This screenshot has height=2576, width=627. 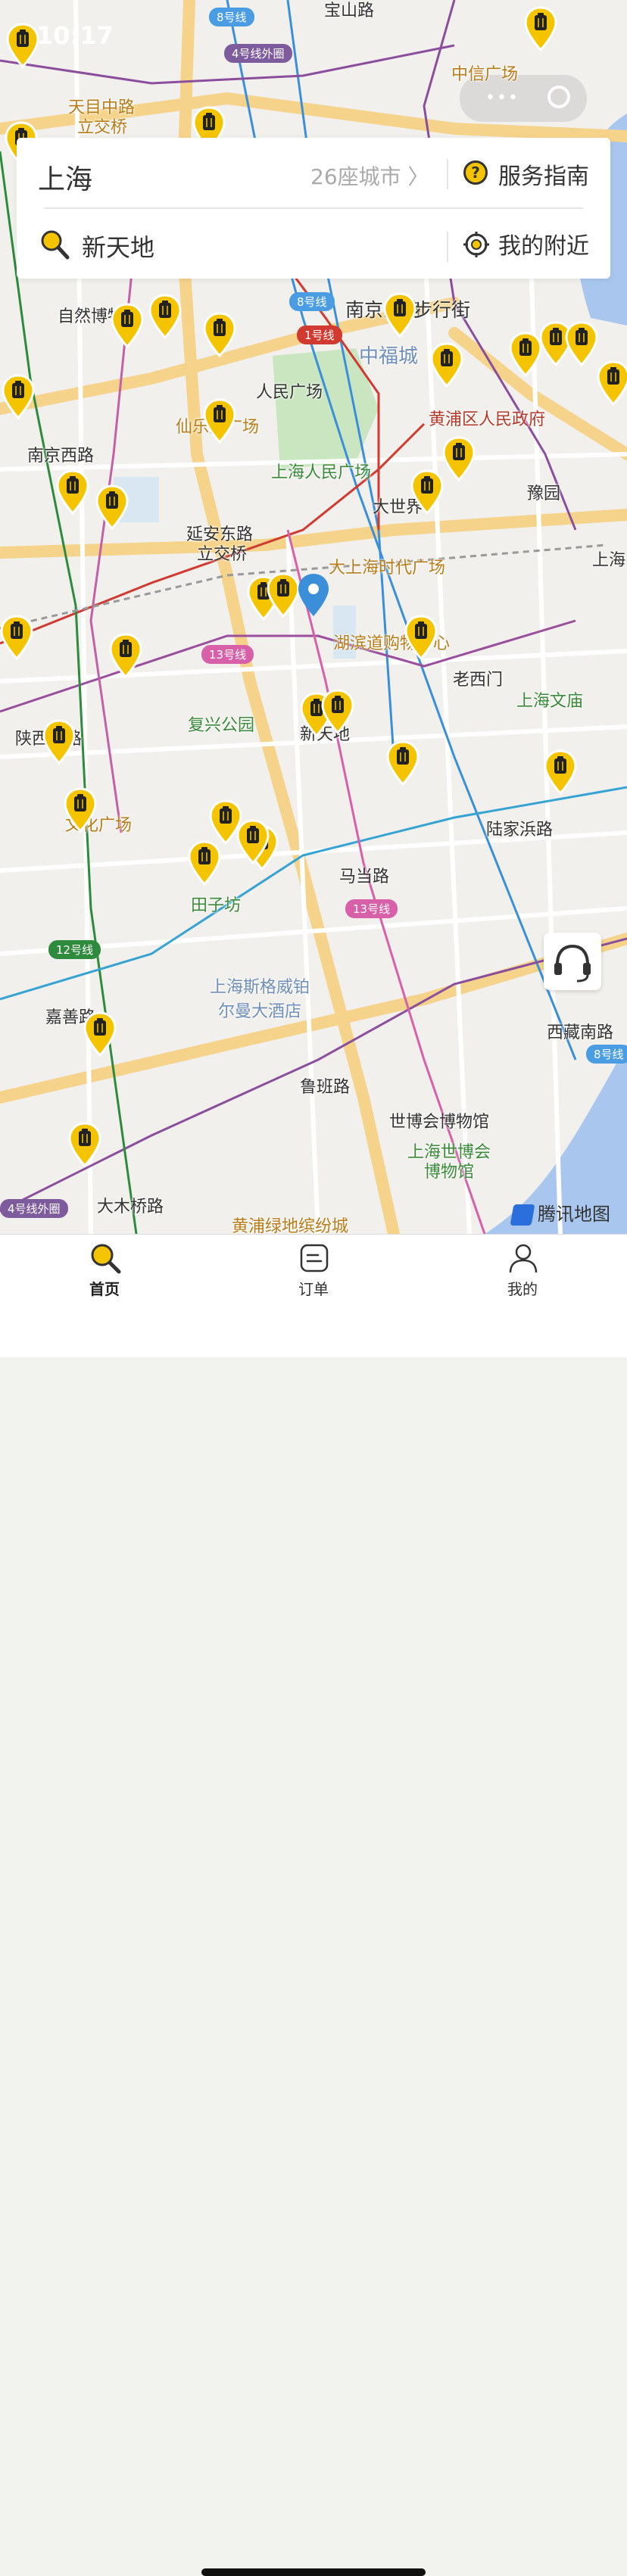 I want to click on tab-orders-label: 订单, so click(x=313, y=1289).